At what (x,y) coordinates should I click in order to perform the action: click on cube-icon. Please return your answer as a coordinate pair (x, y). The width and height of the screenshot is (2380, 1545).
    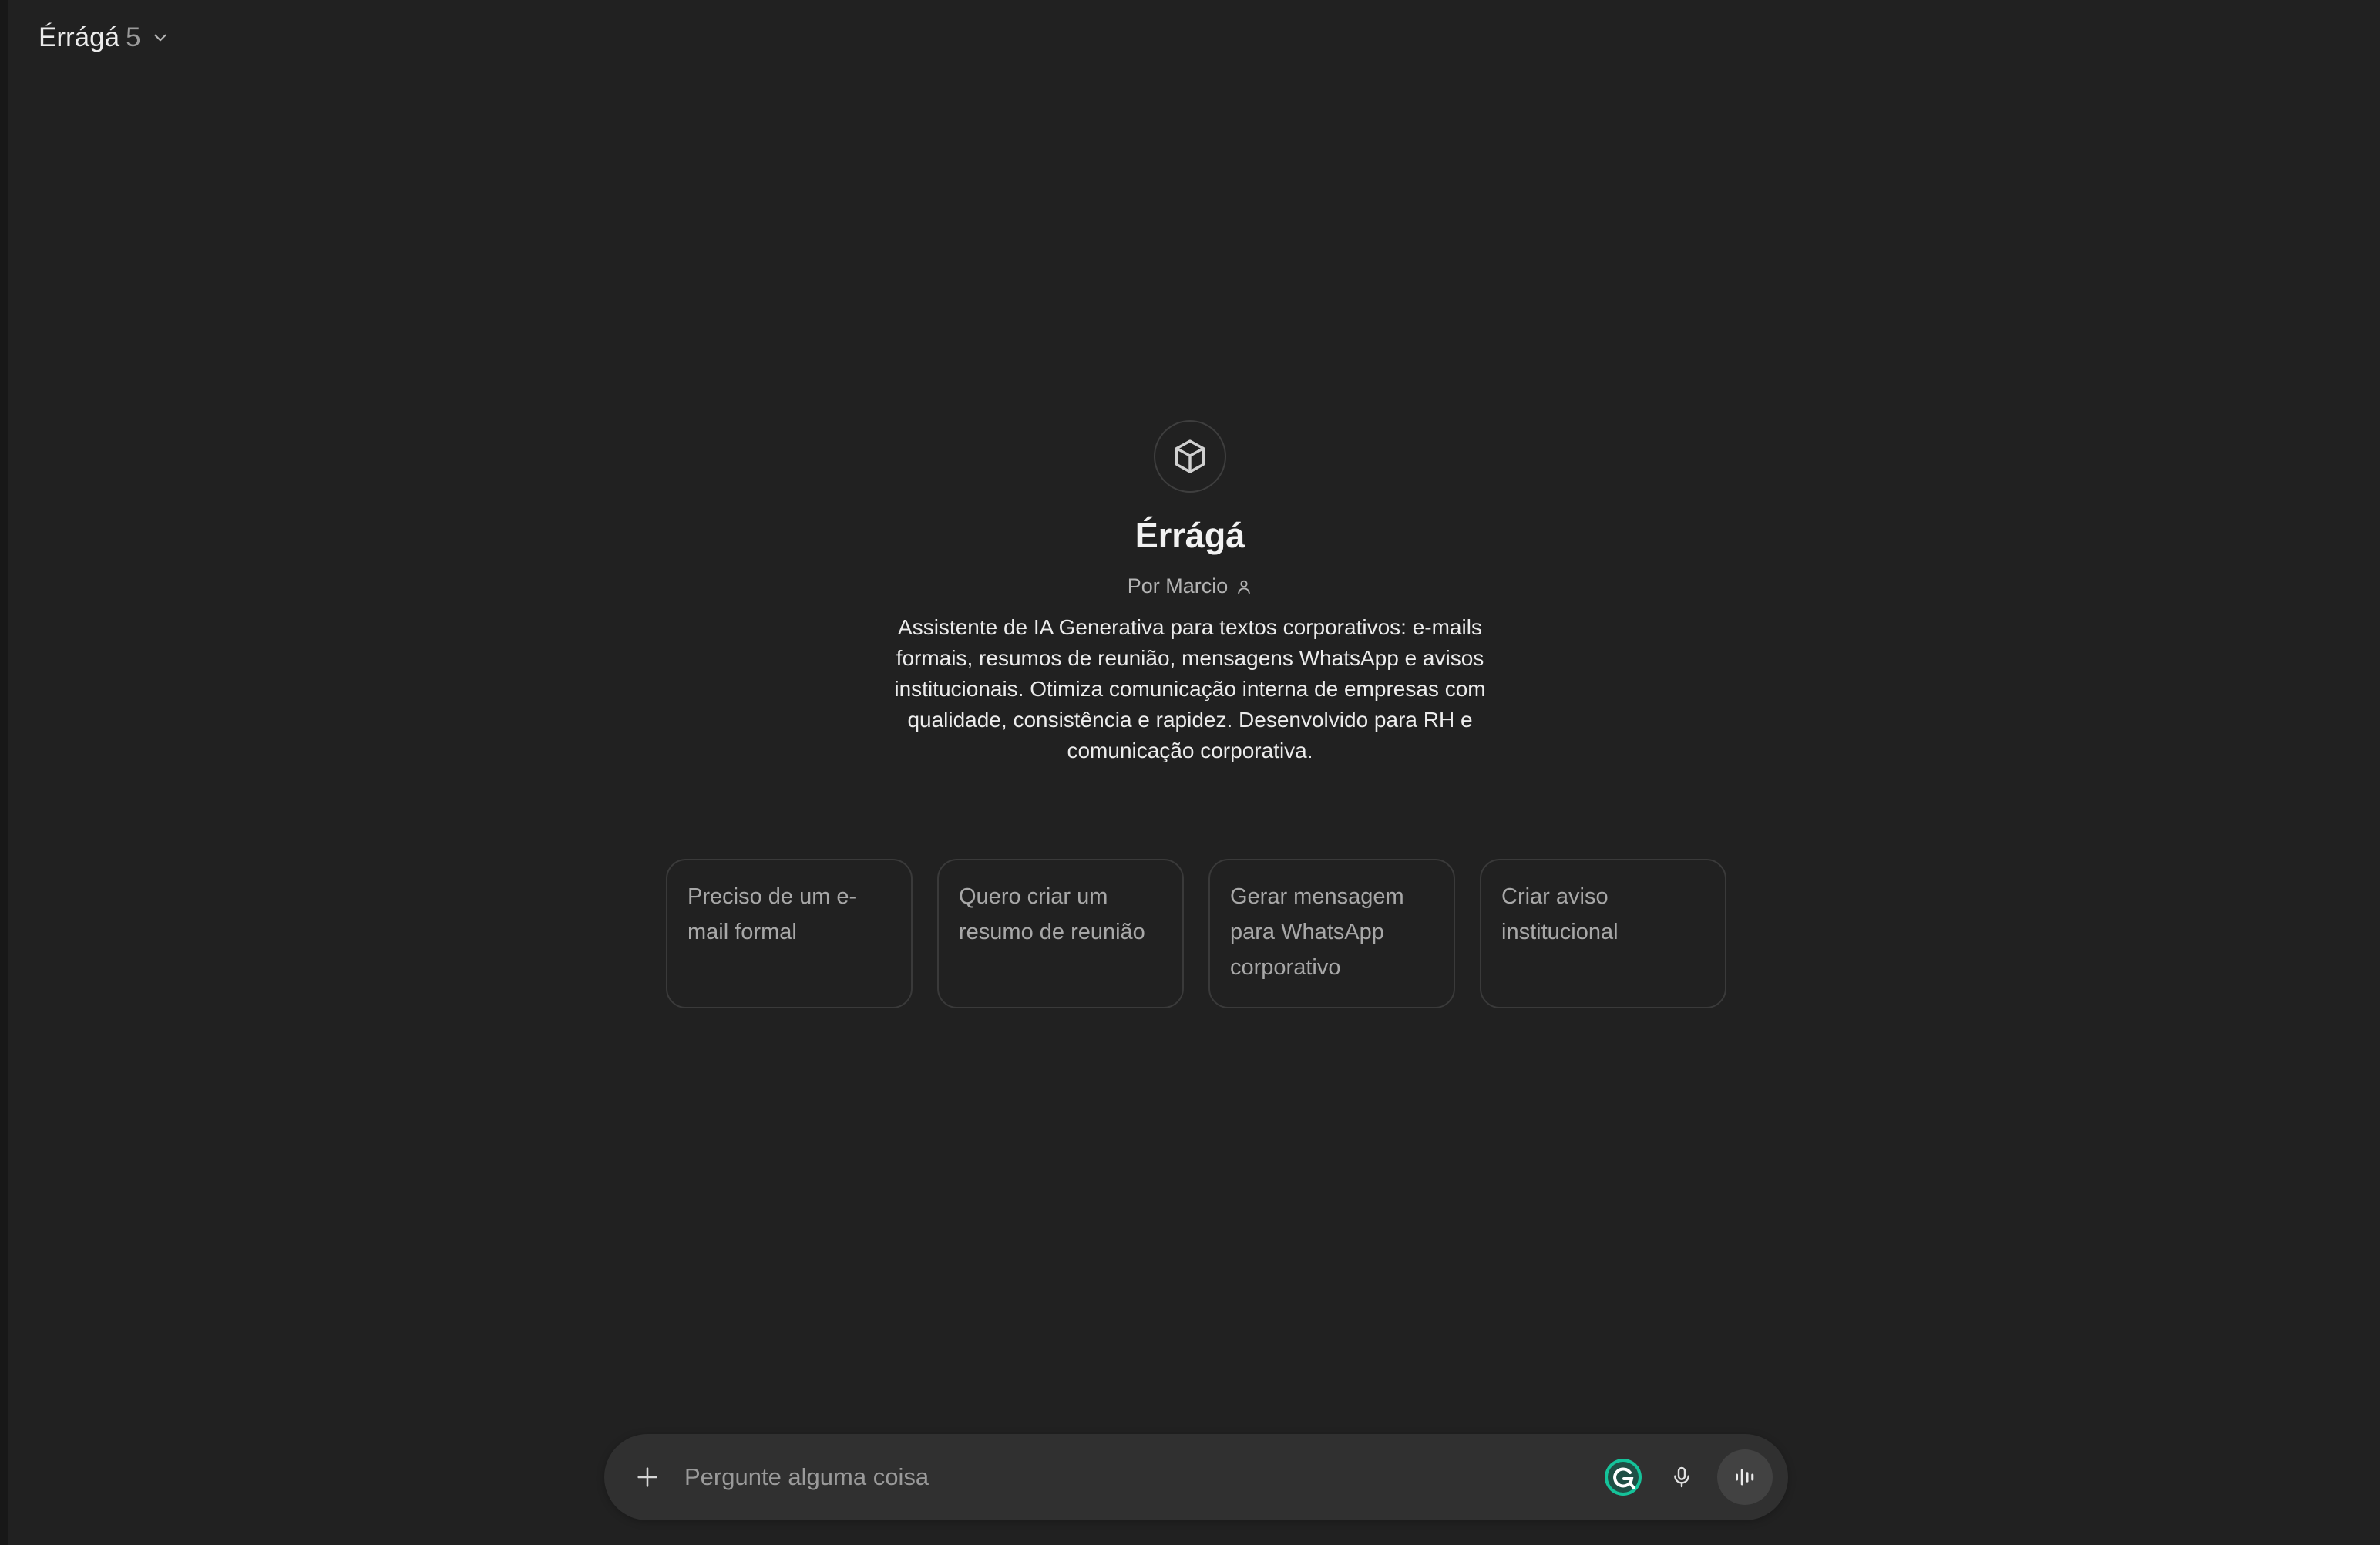
    Looking at the image, I should click on (1190, 456).